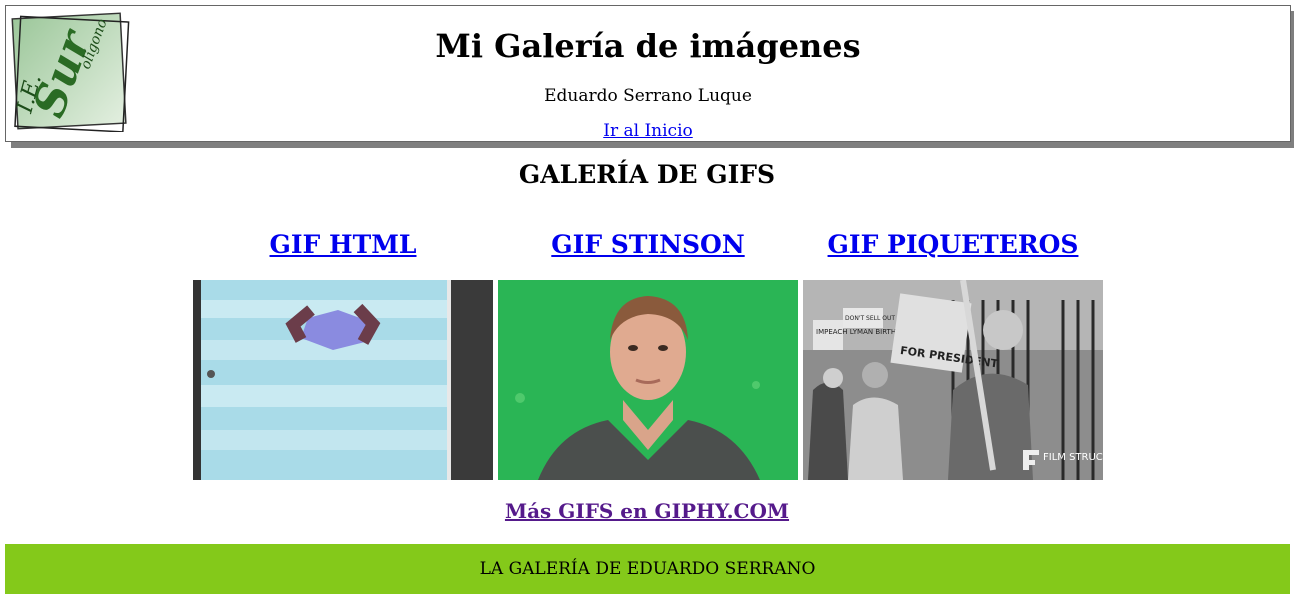  I want to click on gallery-item-html: GIF HTML, so click(343, 354).